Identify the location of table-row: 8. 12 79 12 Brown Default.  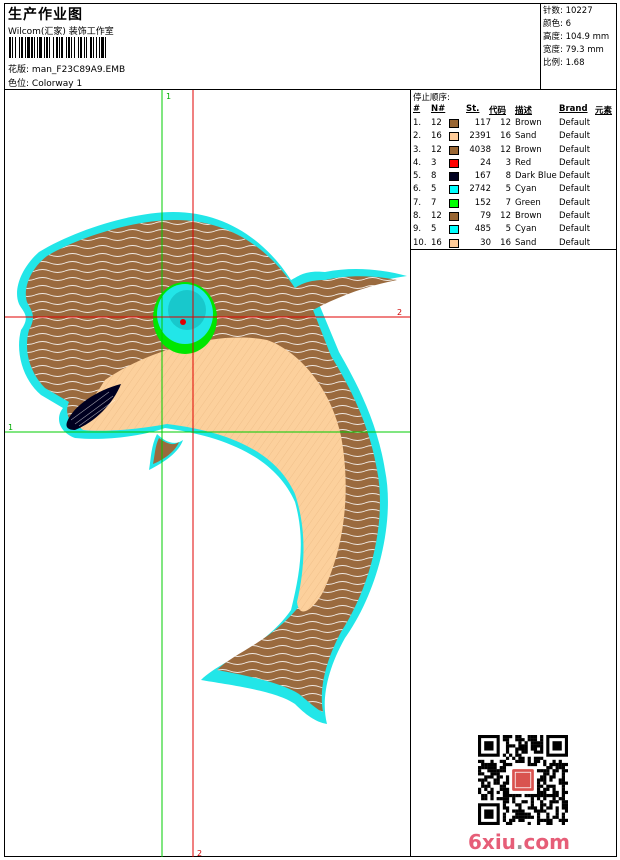
(514, 216).